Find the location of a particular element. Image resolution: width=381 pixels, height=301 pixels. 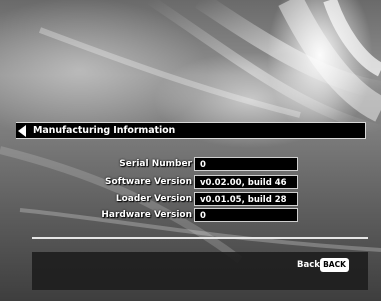

divider is located at coordinates (200, 238).